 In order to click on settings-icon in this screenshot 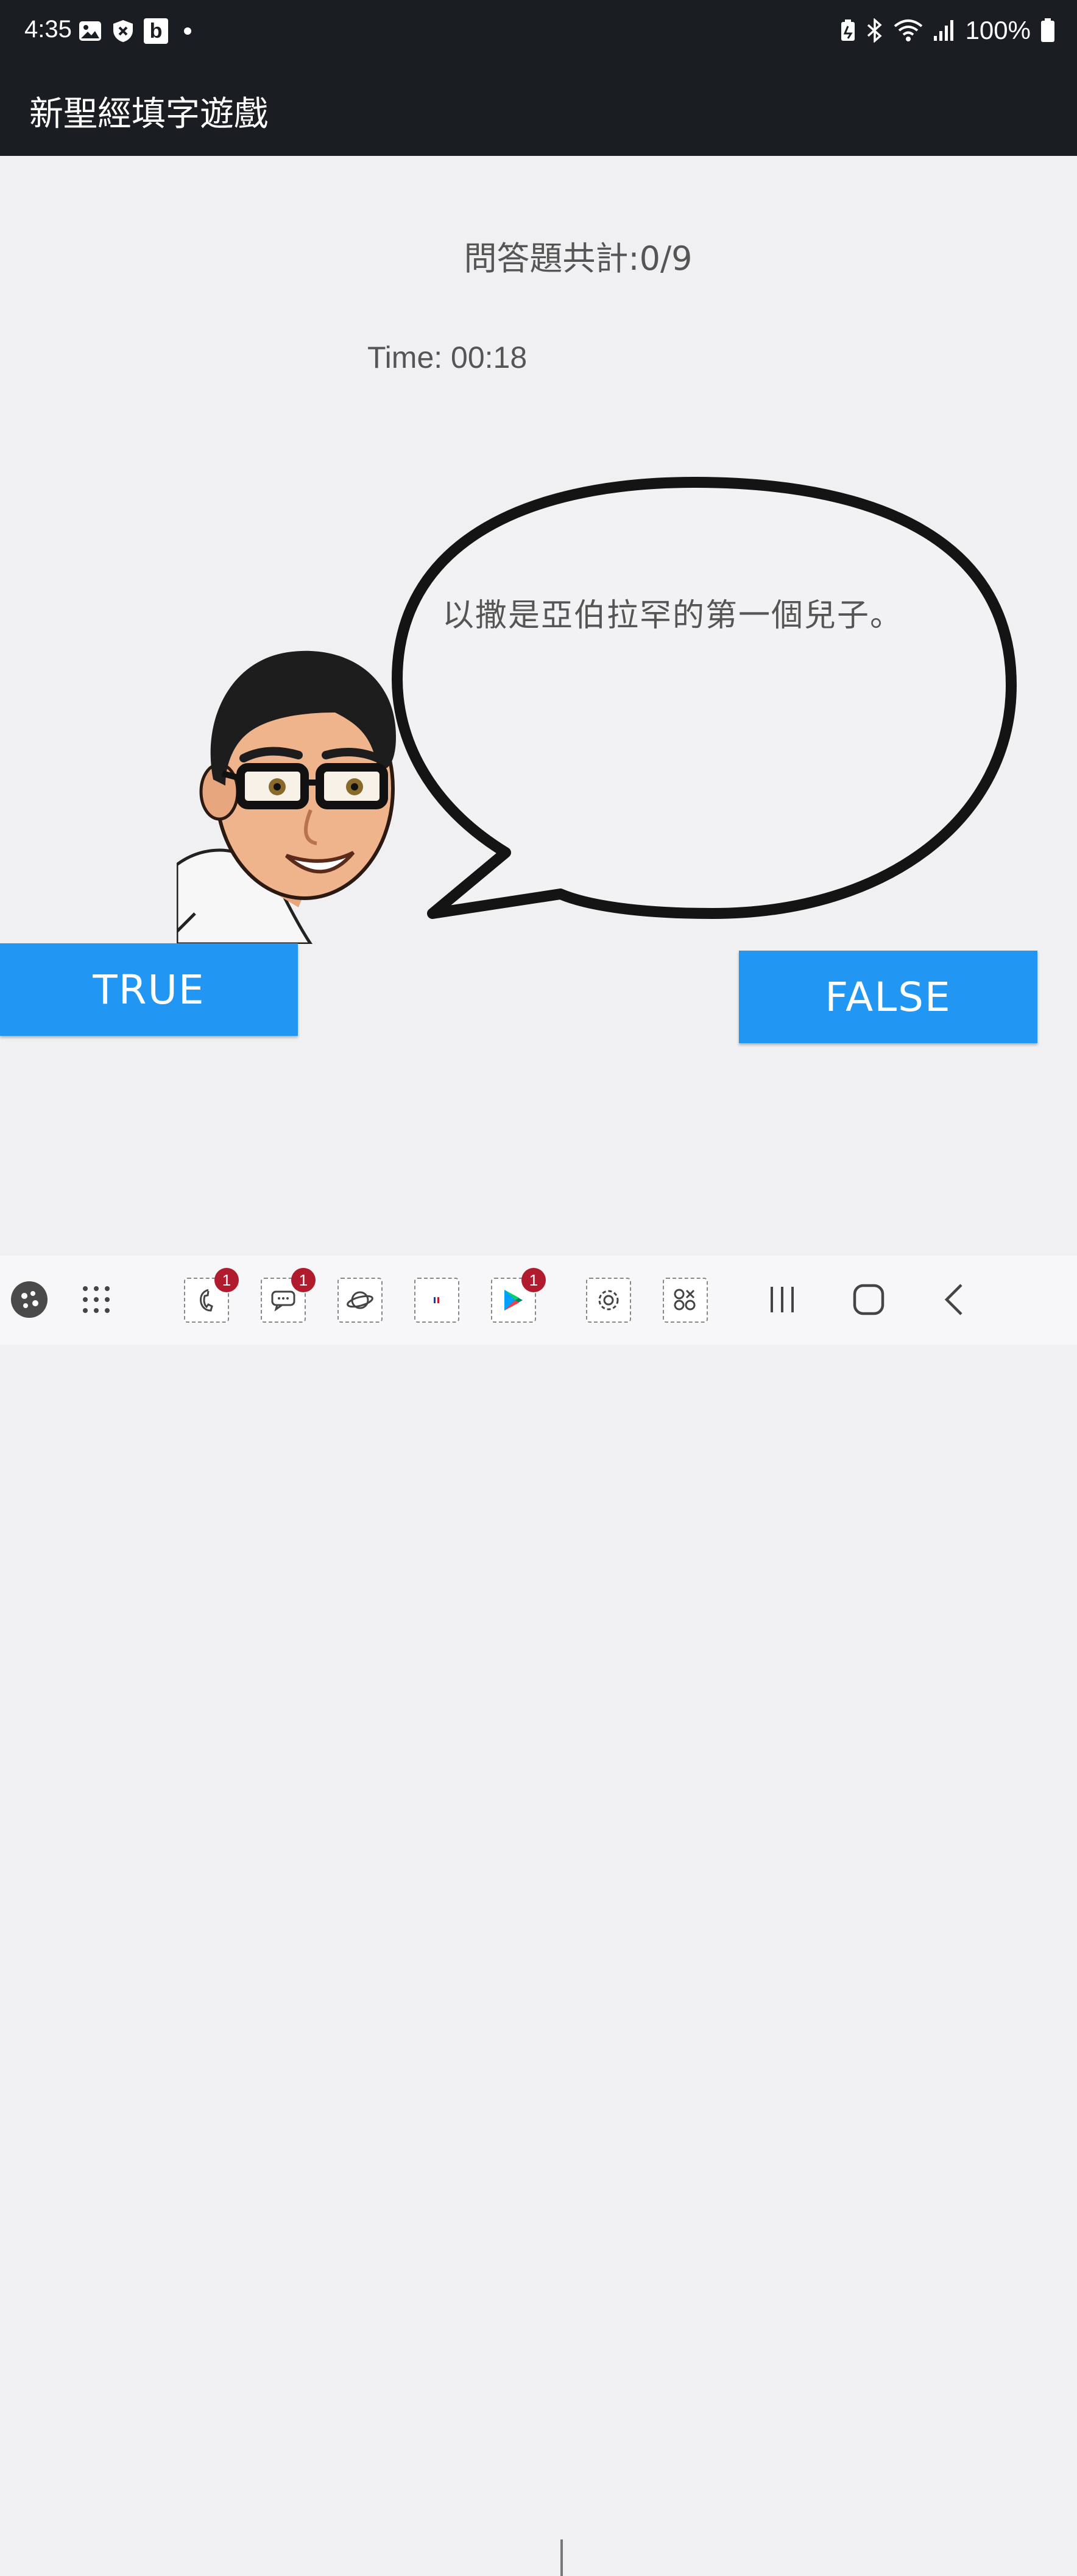, I will do `click(608, 1300)`.